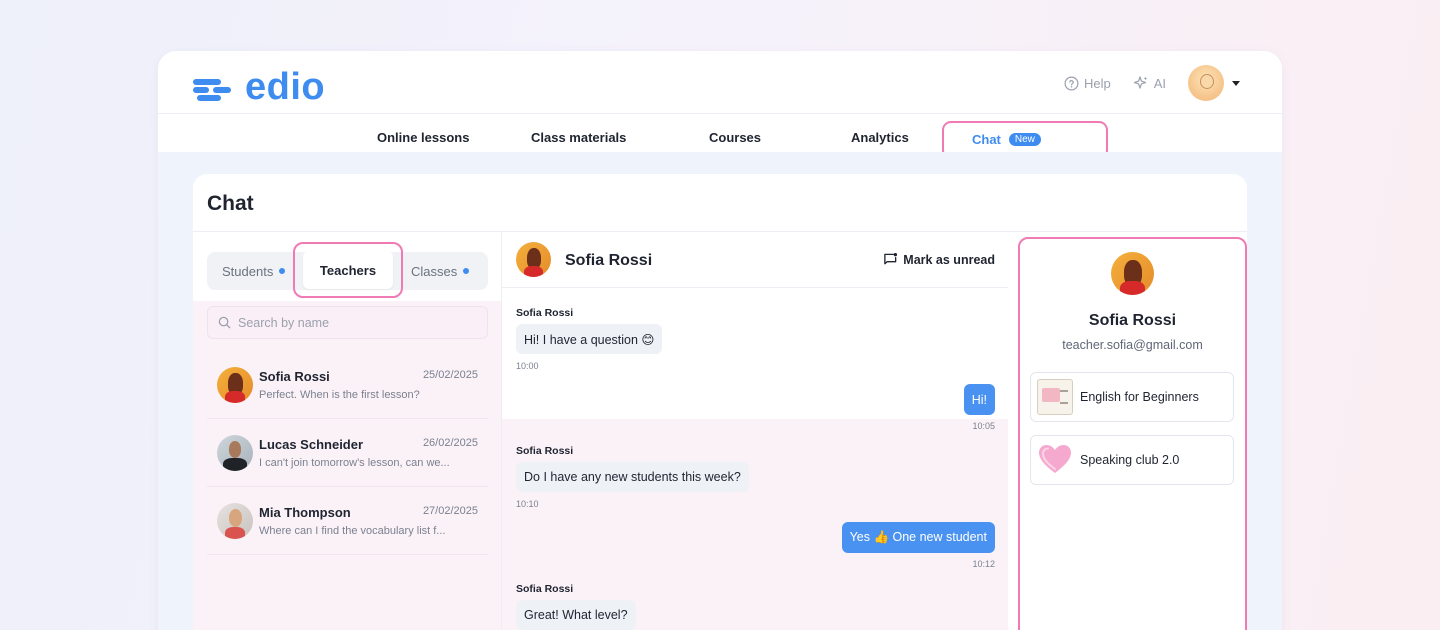 This screenshot has width=1440, height=630. Describe the element at coordinates (1132, 320) in the screenshot. I see `profile-name: Sofia Rossi` at that location.